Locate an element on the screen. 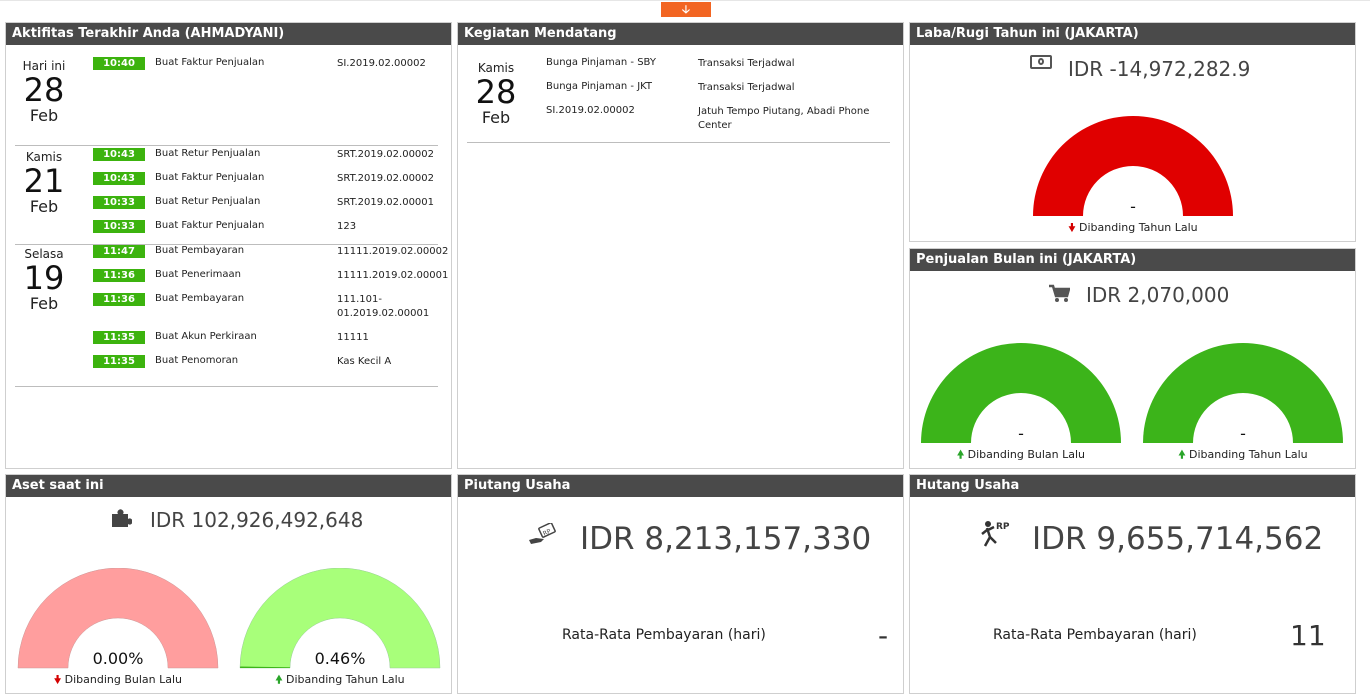 The width and height of the screenshot is (1370, 698). sales-year-gauge-caption: 🠝 Dibanding Tahun Lalu is located at coordinates (1243, 455).